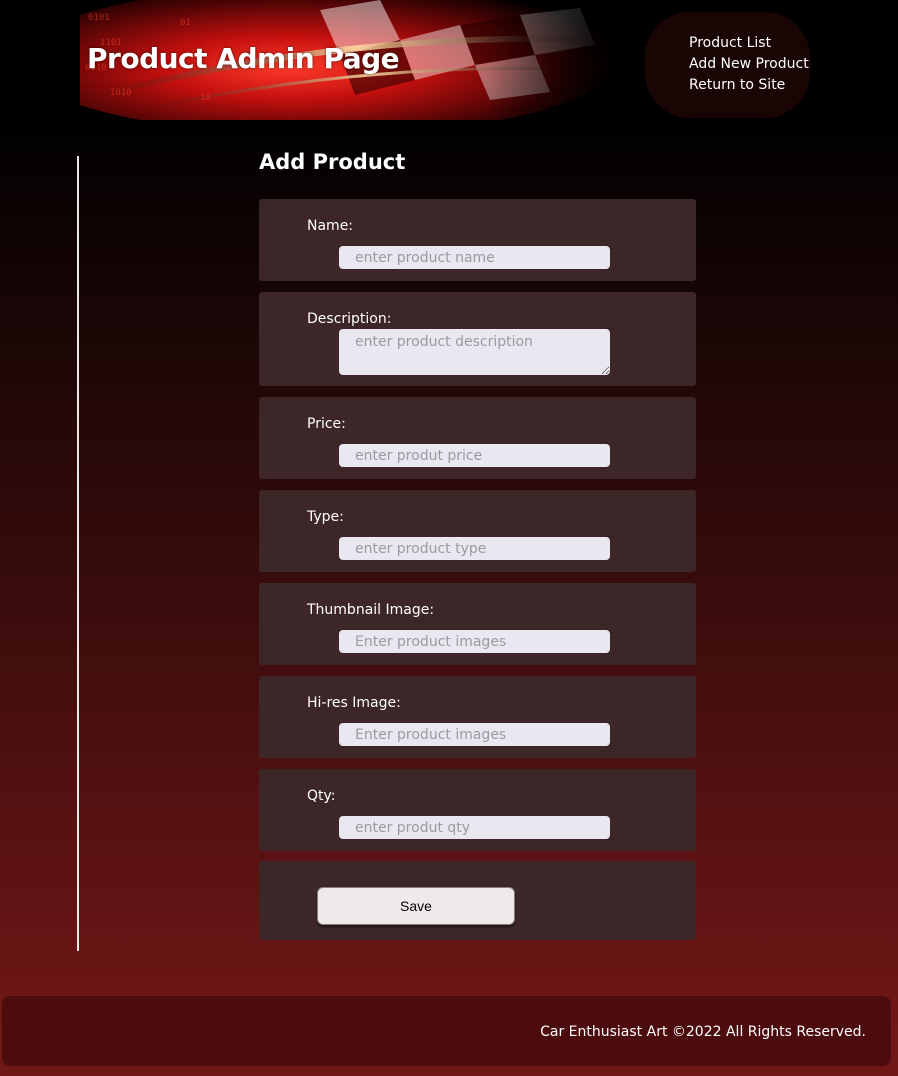 The height and width of the screenshot is (1076, 898). What do you see at coordinates (474, 455) in the screenshot?
I see `price-input` at bounding box center [474, 455].